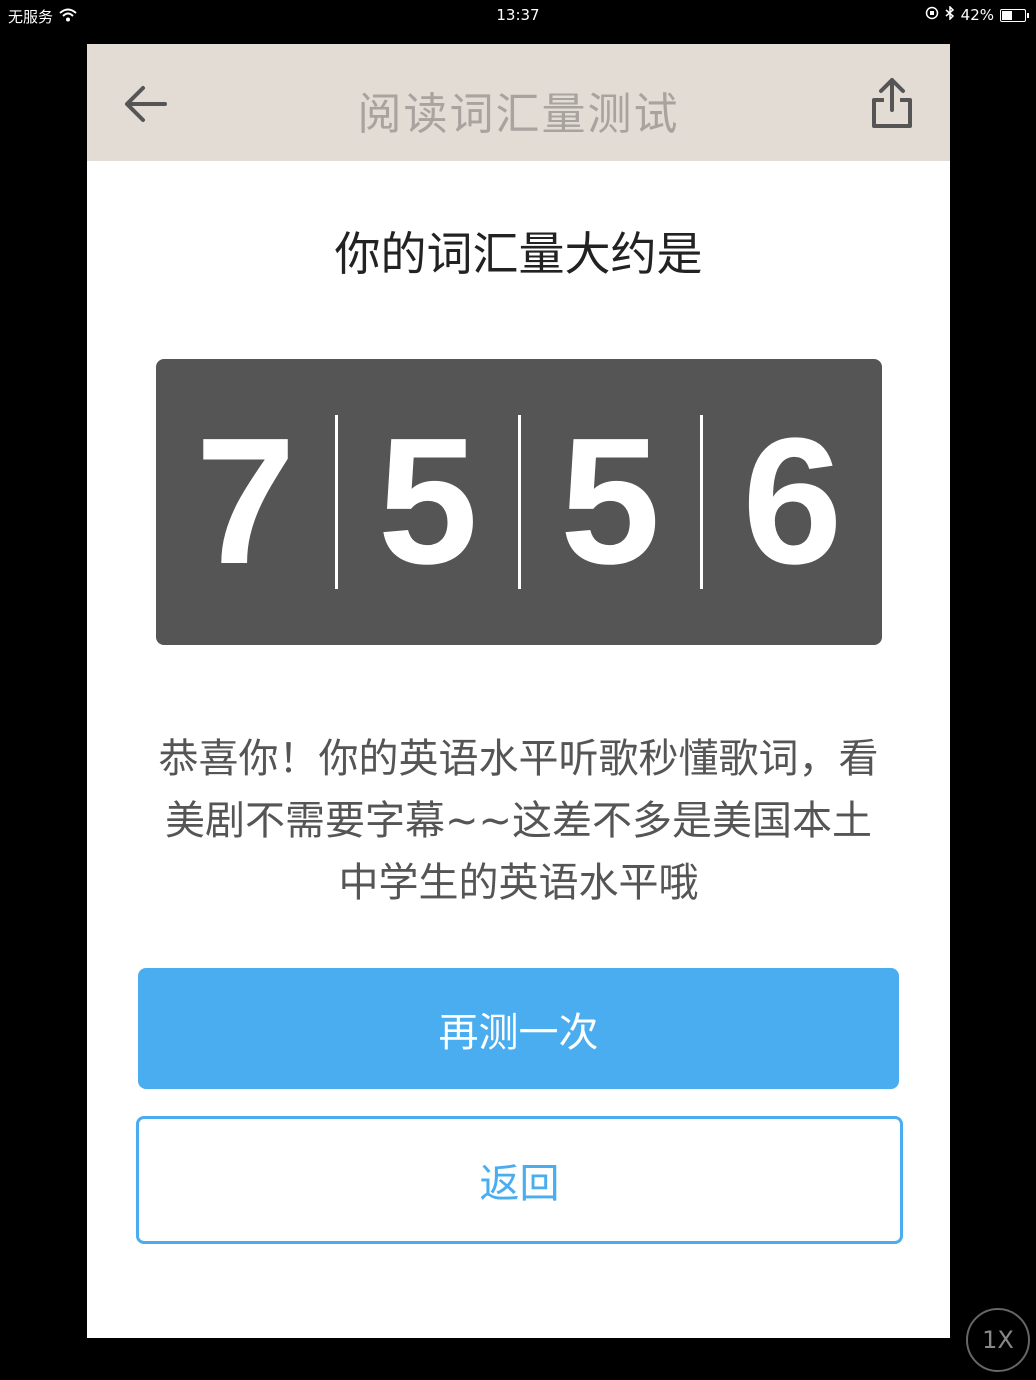 The width and height of the screenshot is (1036, 1380). What do you see at coordinates (950, 14) in the screenshot?
I see `bluetooth-icon` at bounding box center [950, 14].